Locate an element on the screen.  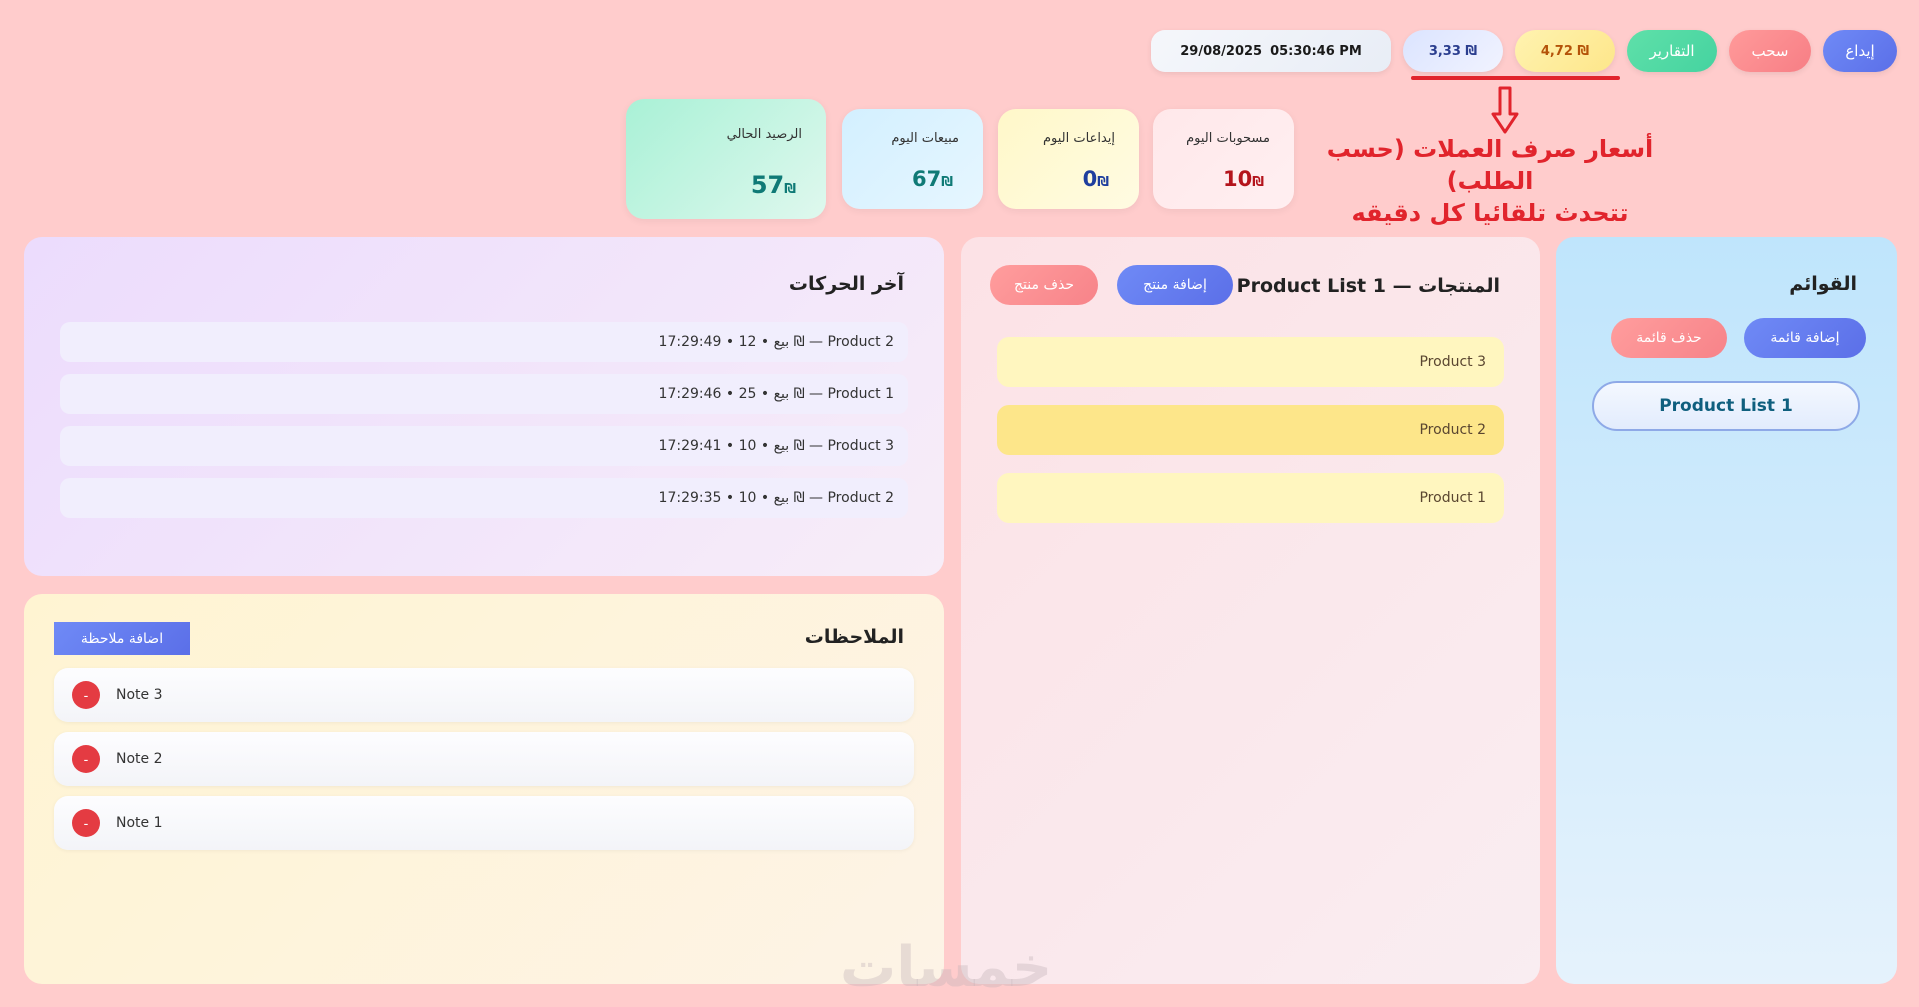
lists-title: القوائم is located at coordinates (1823, 284).